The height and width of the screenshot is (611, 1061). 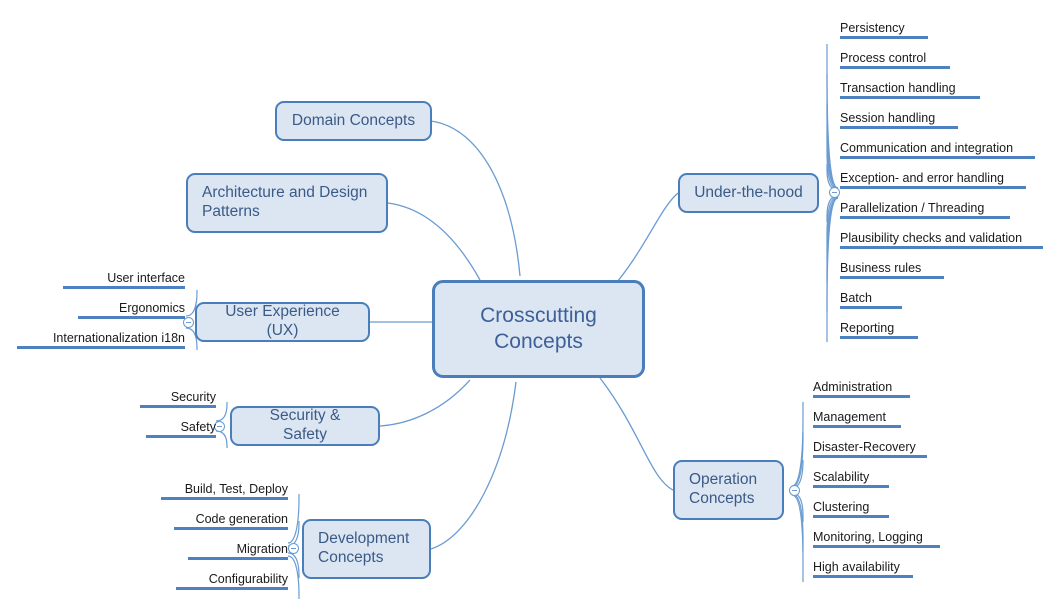 I want to click on leaf-label-configurability: Configurability, so click(x=248, y=579).